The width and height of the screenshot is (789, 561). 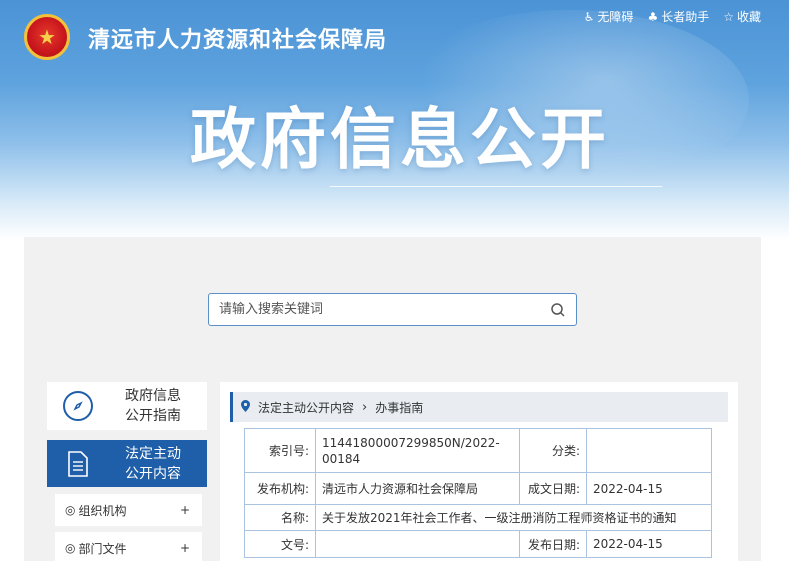 I want to click on accessibility-label: 无障碍, so click(x=615, y=17).